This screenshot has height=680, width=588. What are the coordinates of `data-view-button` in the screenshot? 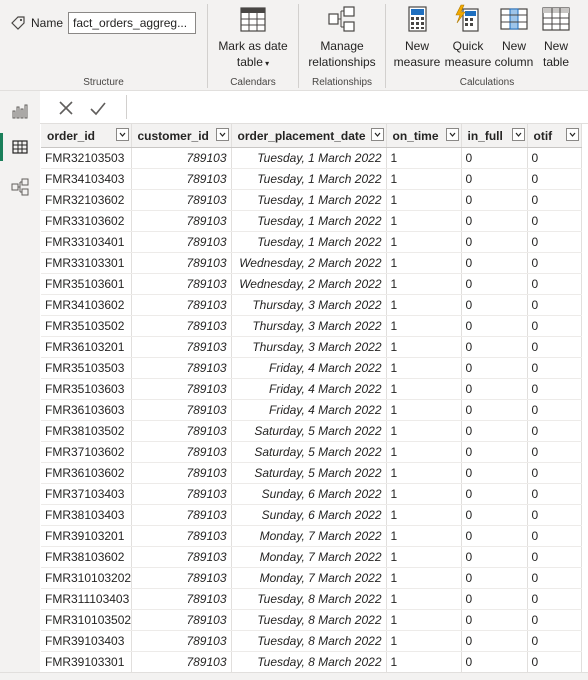 It's located at (20, 147).